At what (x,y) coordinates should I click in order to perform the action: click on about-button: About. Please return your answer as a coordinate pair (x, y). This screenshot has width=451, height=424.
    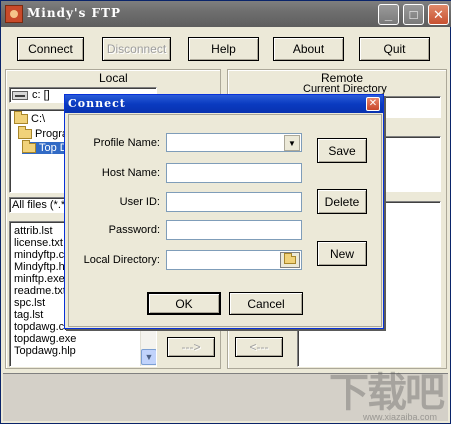
    Looking at the image, I should click on (308, 49).